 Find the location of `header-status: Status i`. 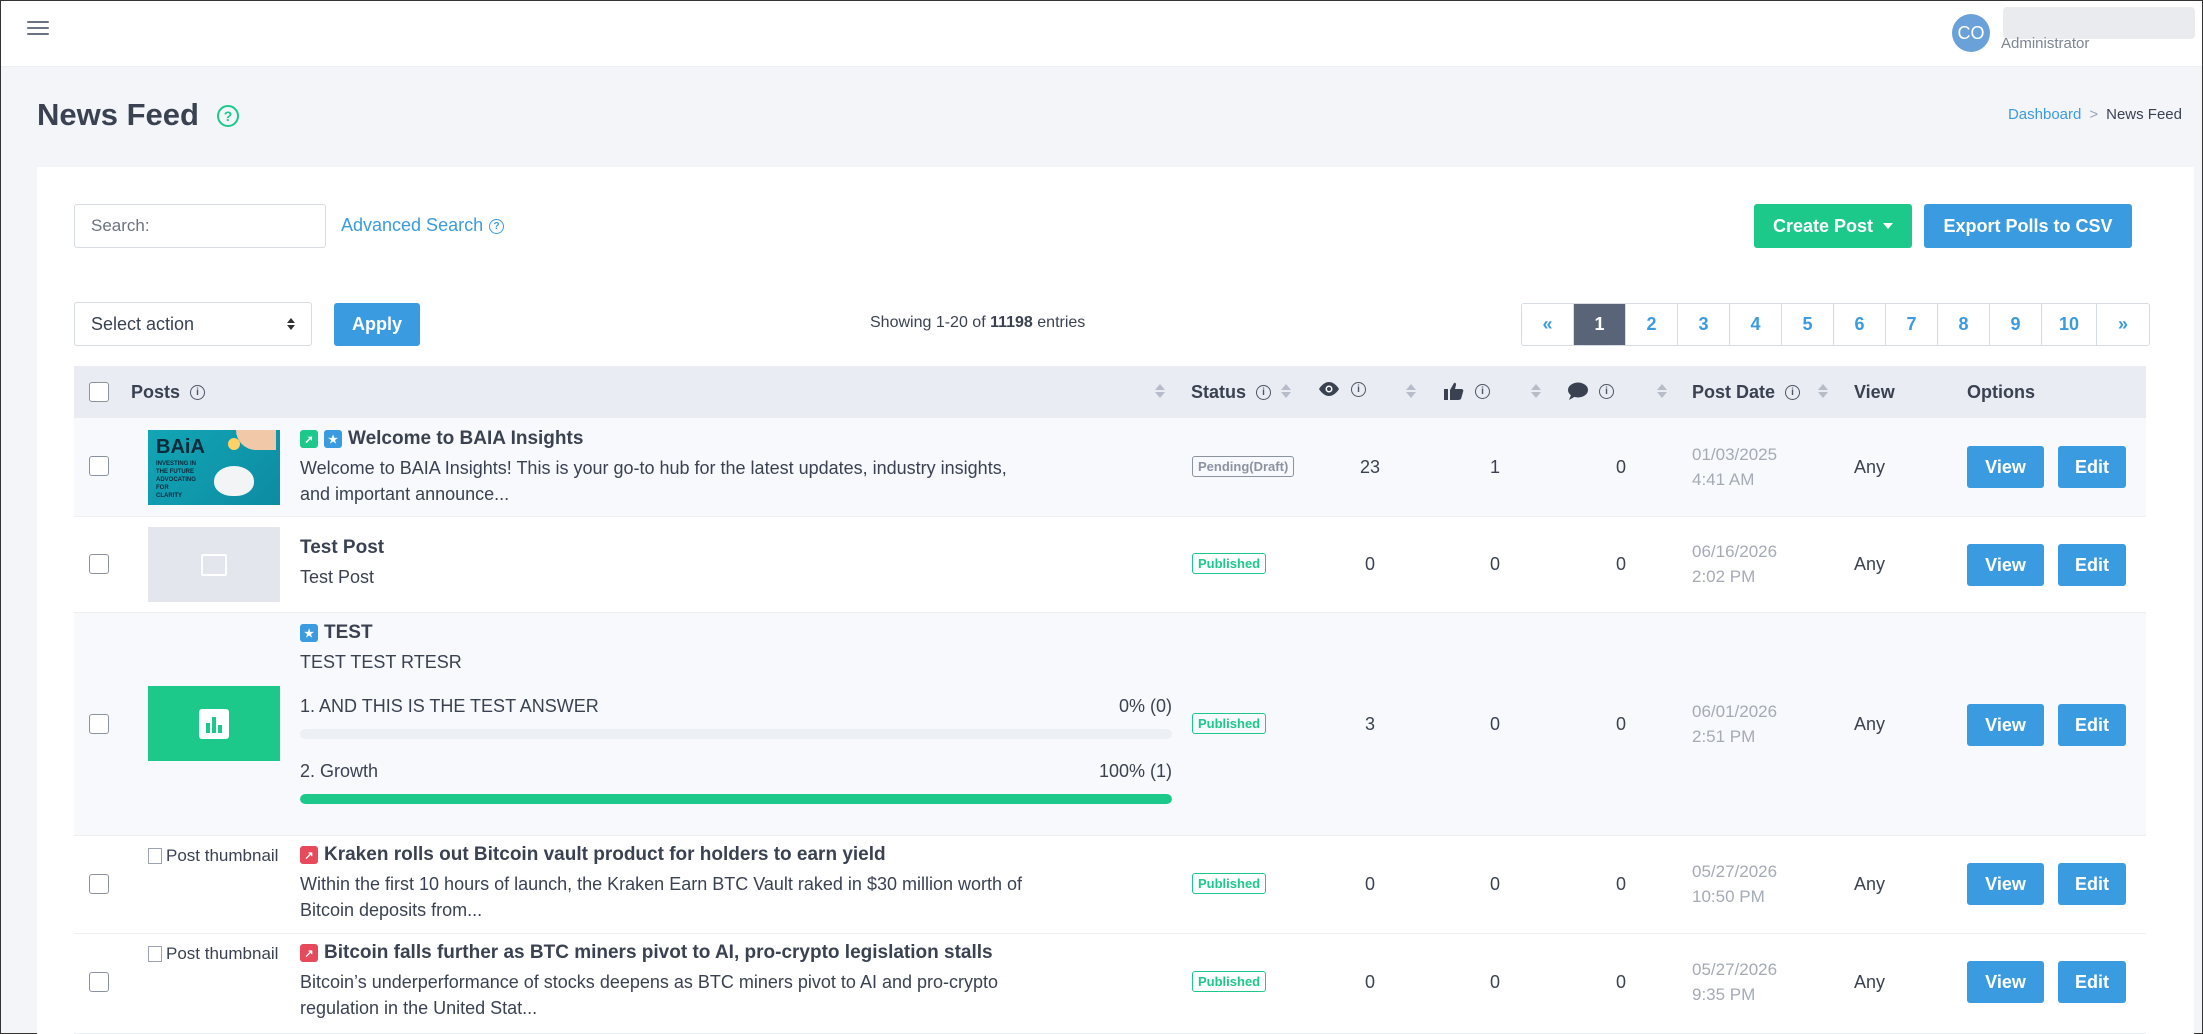

header-status: Status i is located at coordinates (1231, 392).